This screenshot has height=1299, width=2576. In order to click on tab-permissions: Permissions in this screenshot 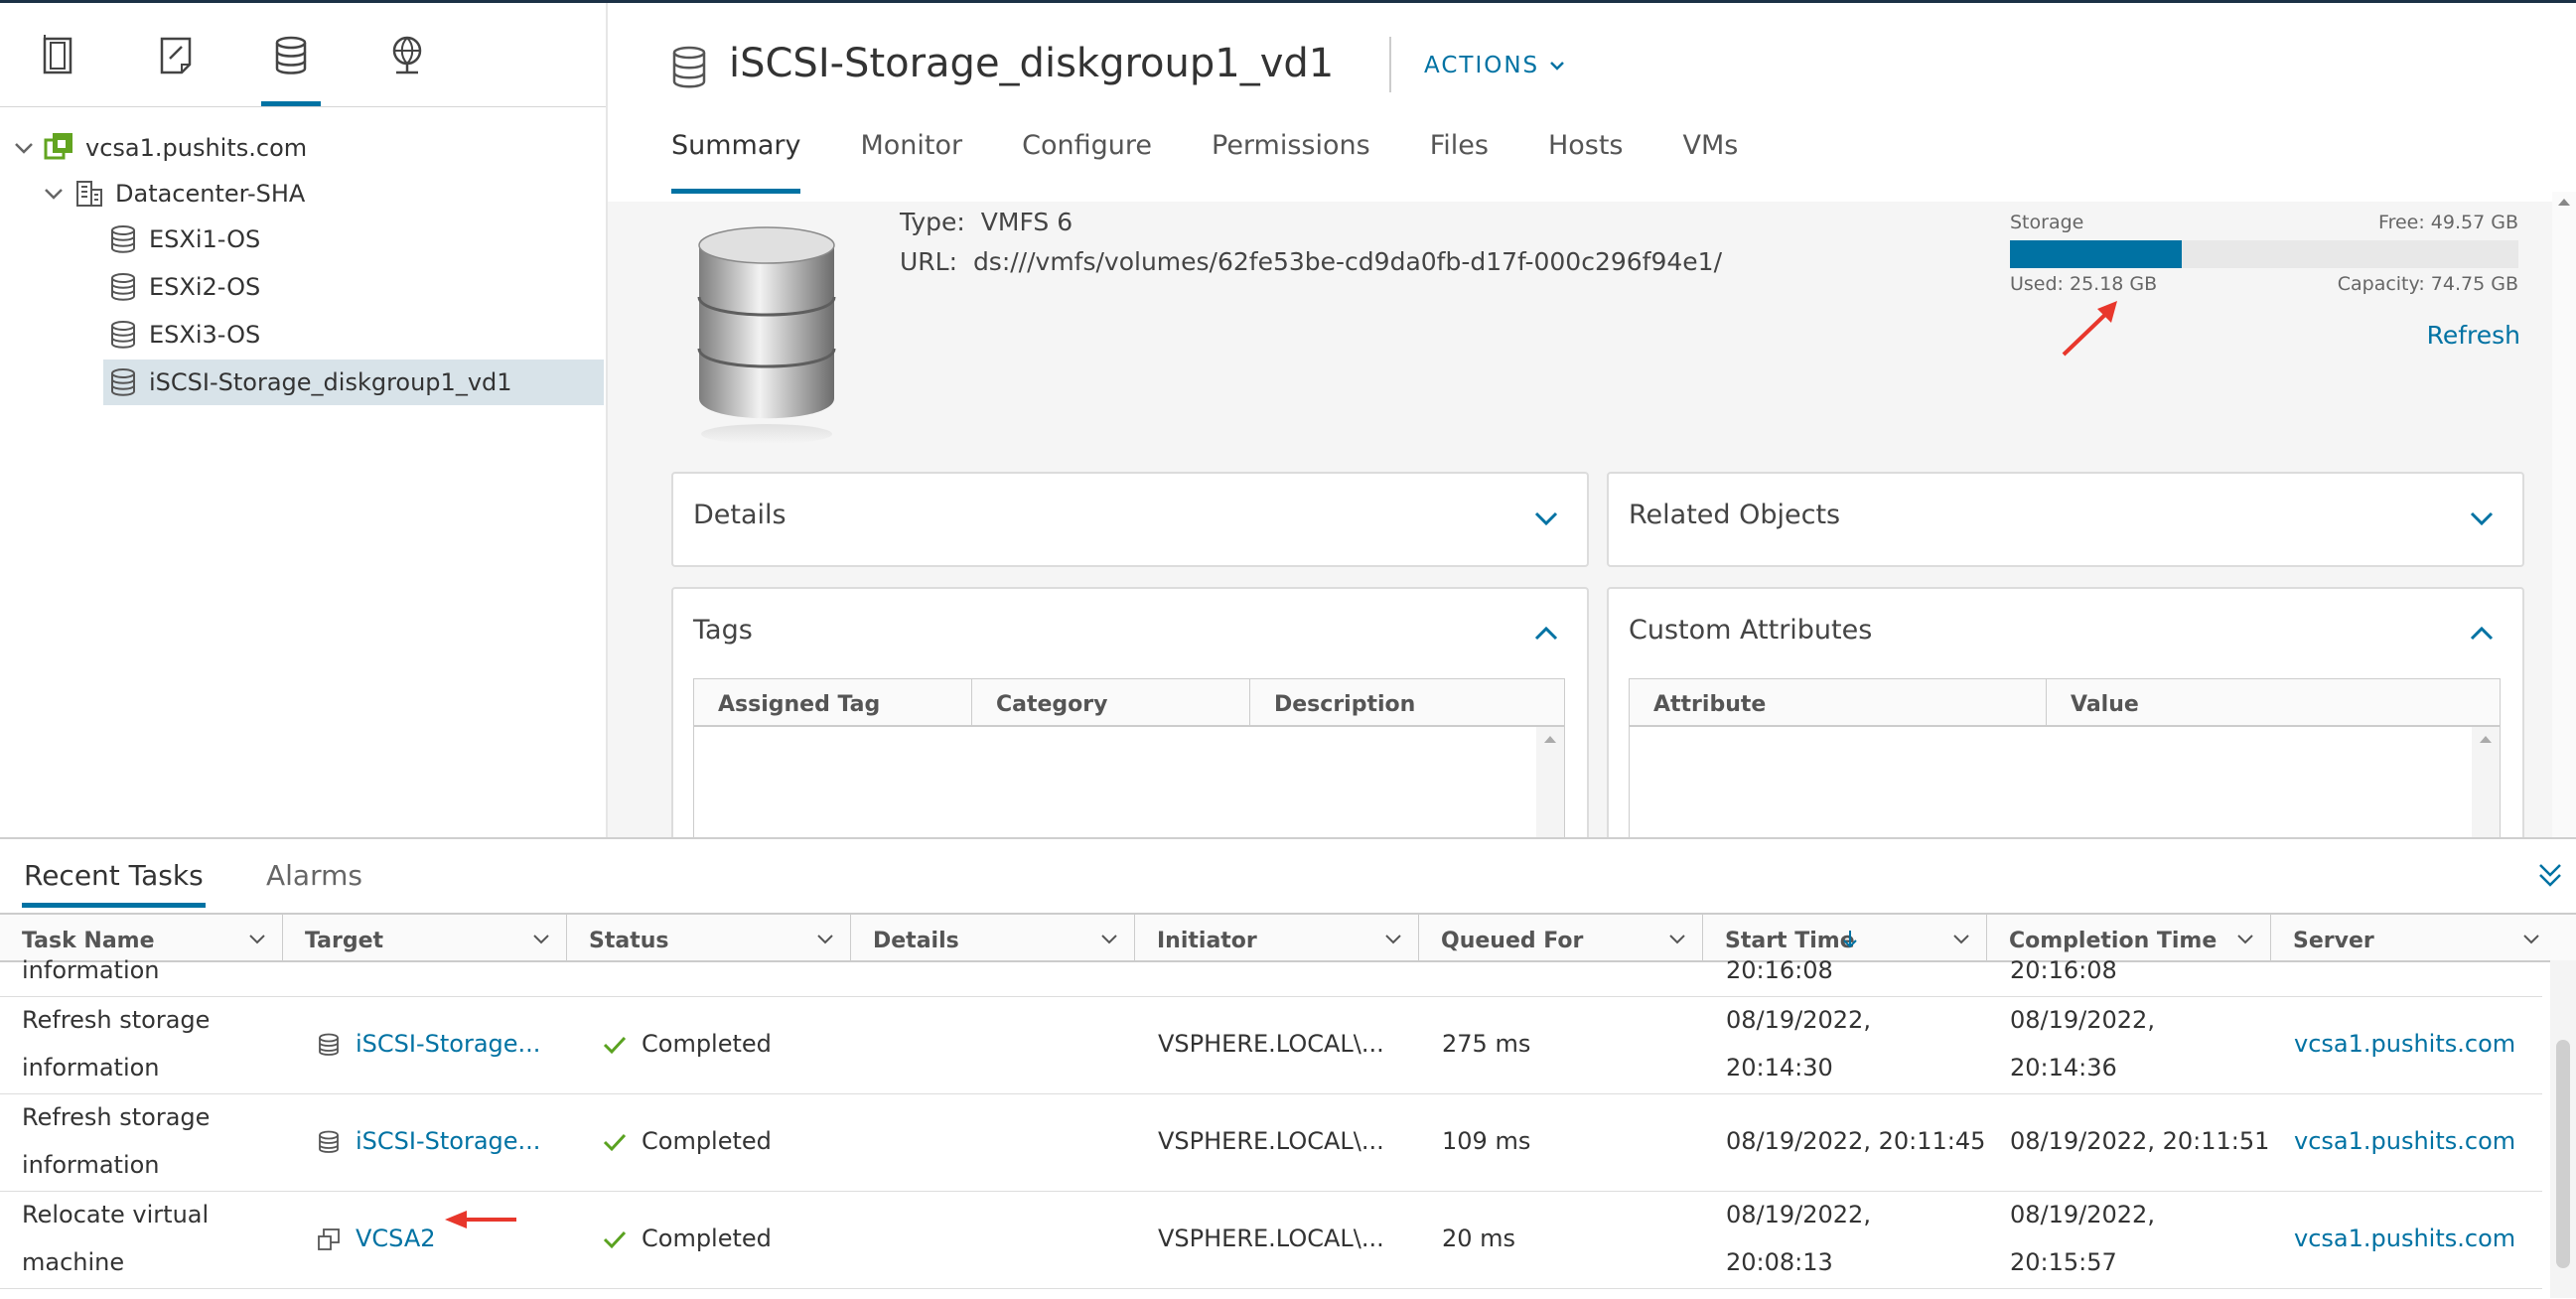, I will do `click(1291, 158)`.